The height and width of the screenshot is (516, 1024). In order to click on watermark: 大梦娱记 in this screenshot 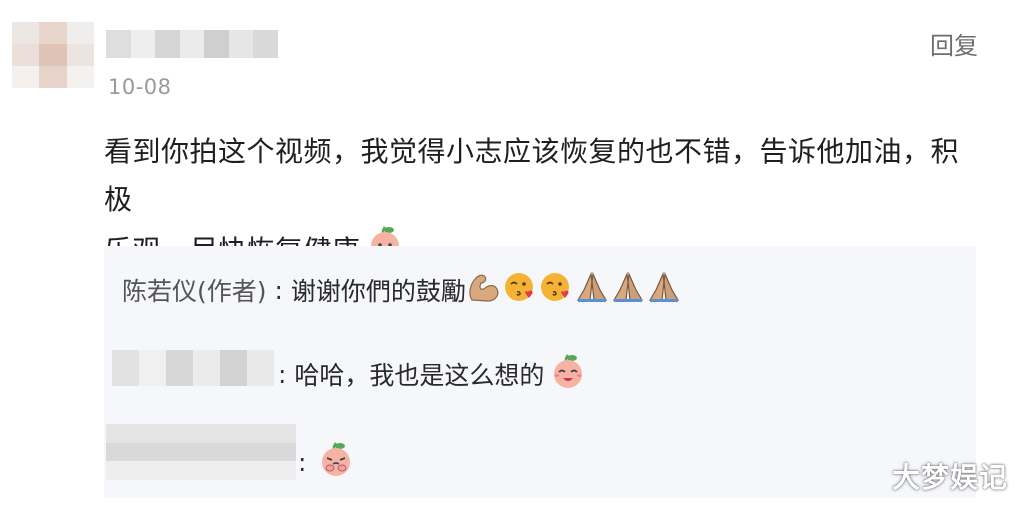, I will do `click(949, 477)`.